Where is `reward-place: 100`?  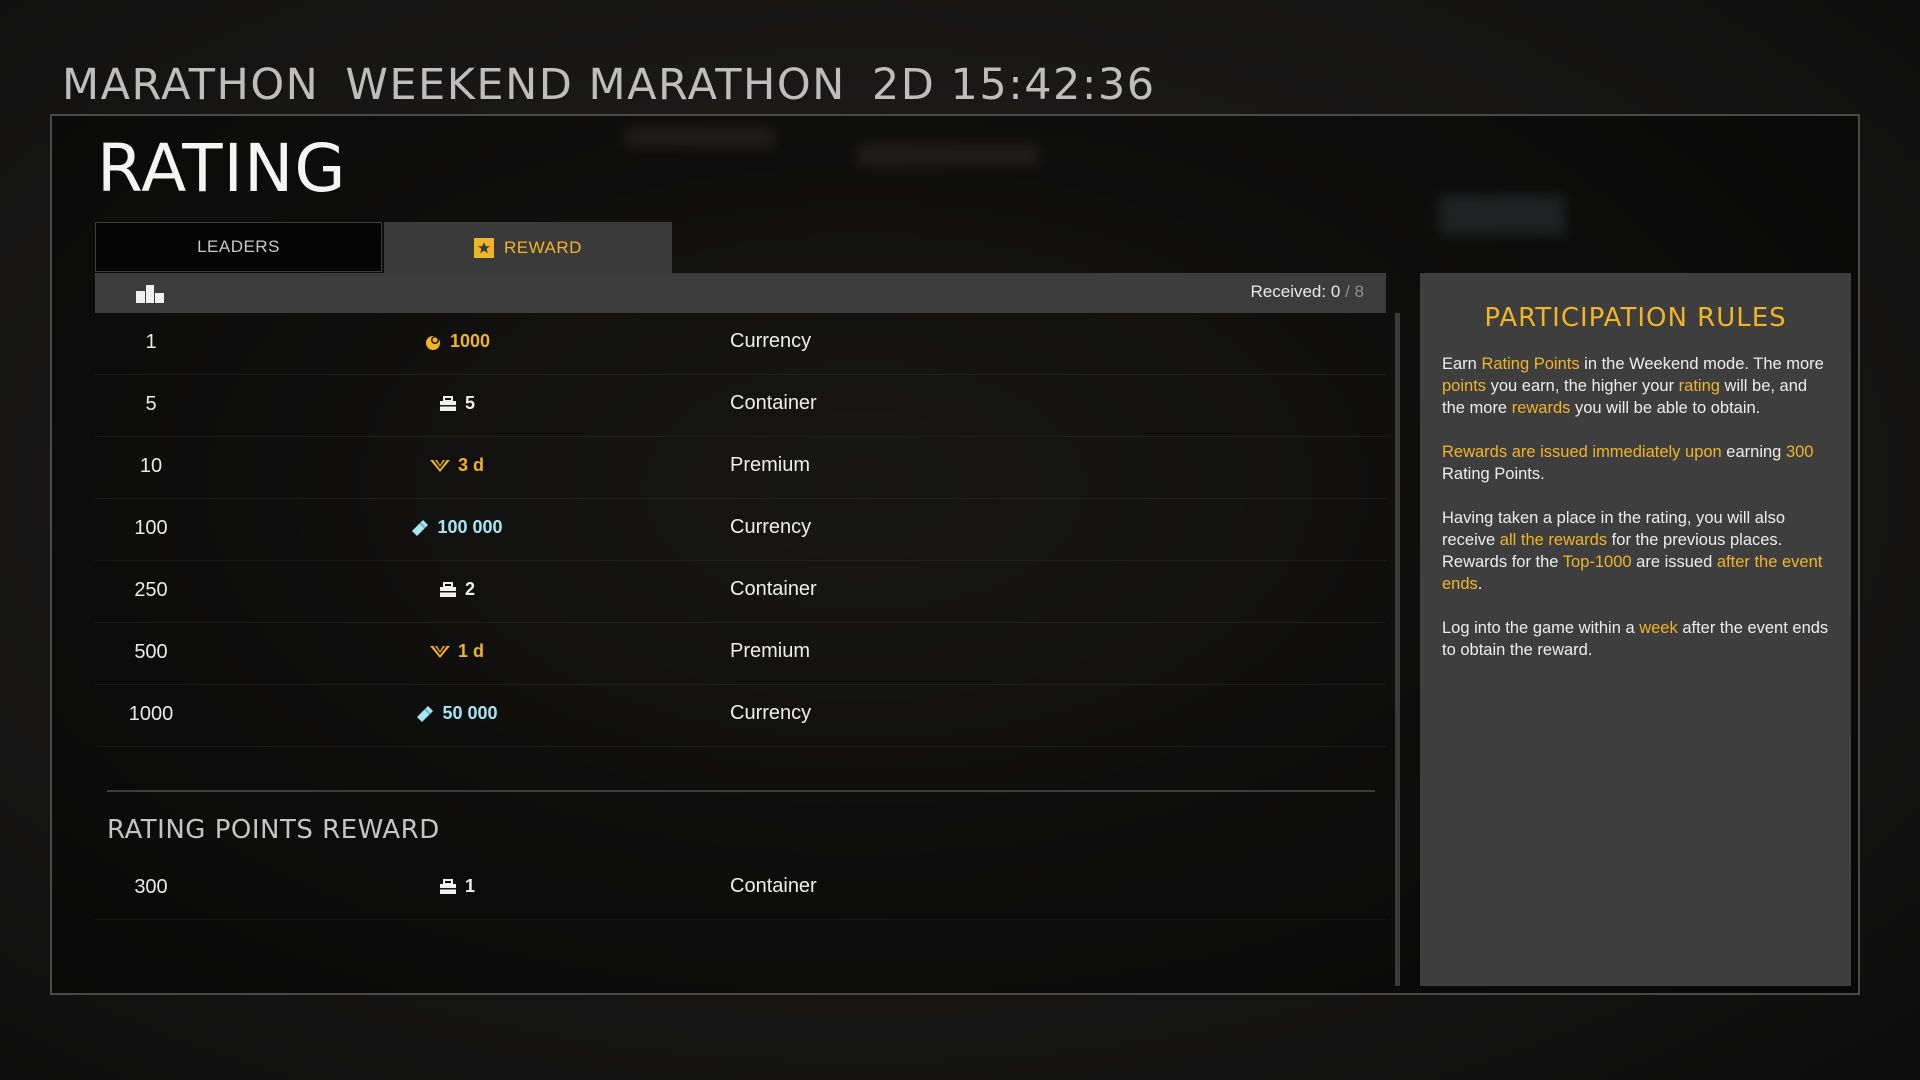
reward-place: 100 is located at coordinates (151, 528).